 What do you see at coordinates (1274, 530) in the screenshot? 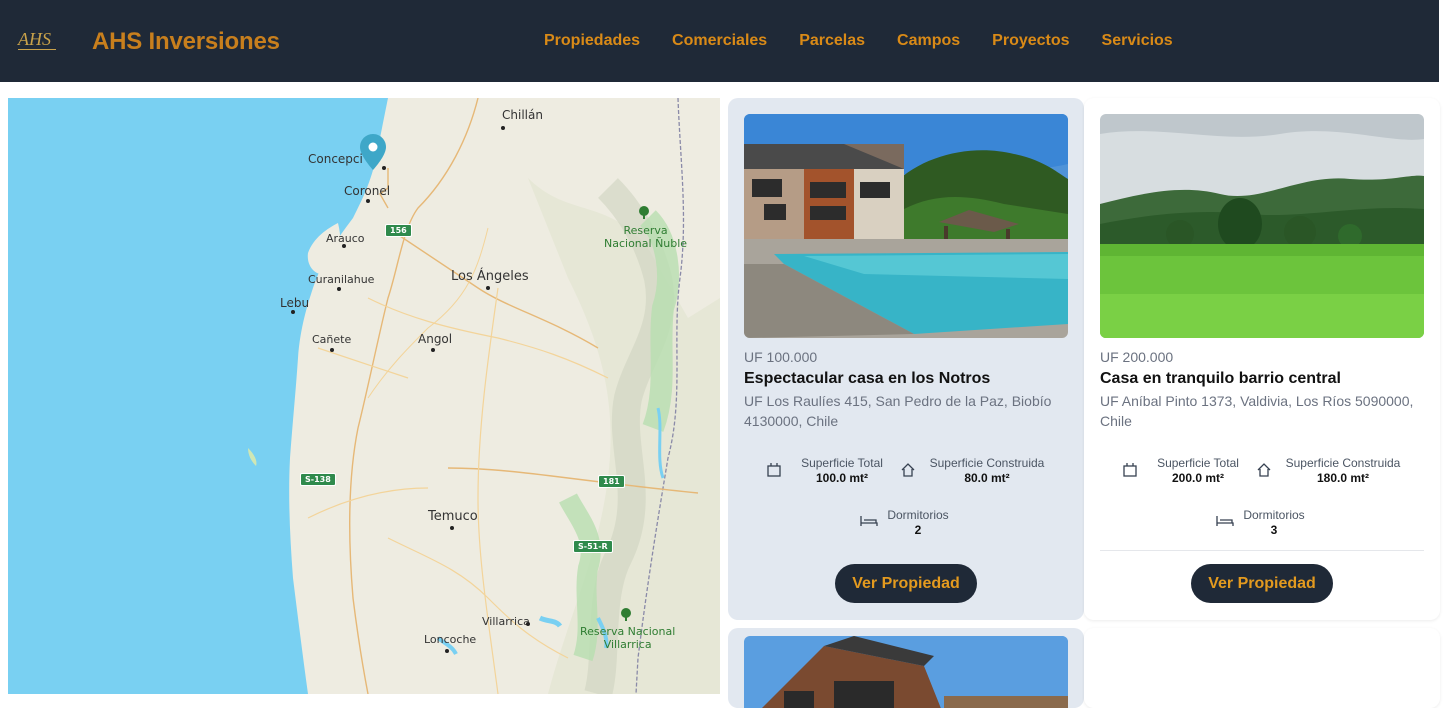
I see `feature-value: 3` at bounding box center [1274, 530].